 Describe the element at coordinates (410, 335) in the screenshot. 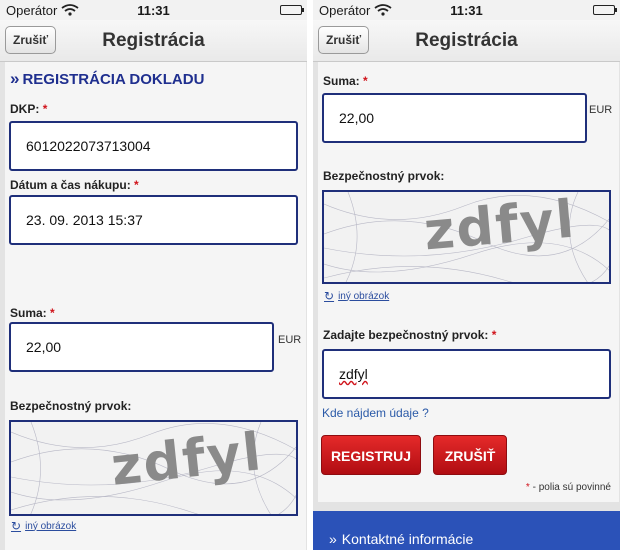

I see `enter-security-label: Zadajte bezpečnostný prvok: *` at that location.